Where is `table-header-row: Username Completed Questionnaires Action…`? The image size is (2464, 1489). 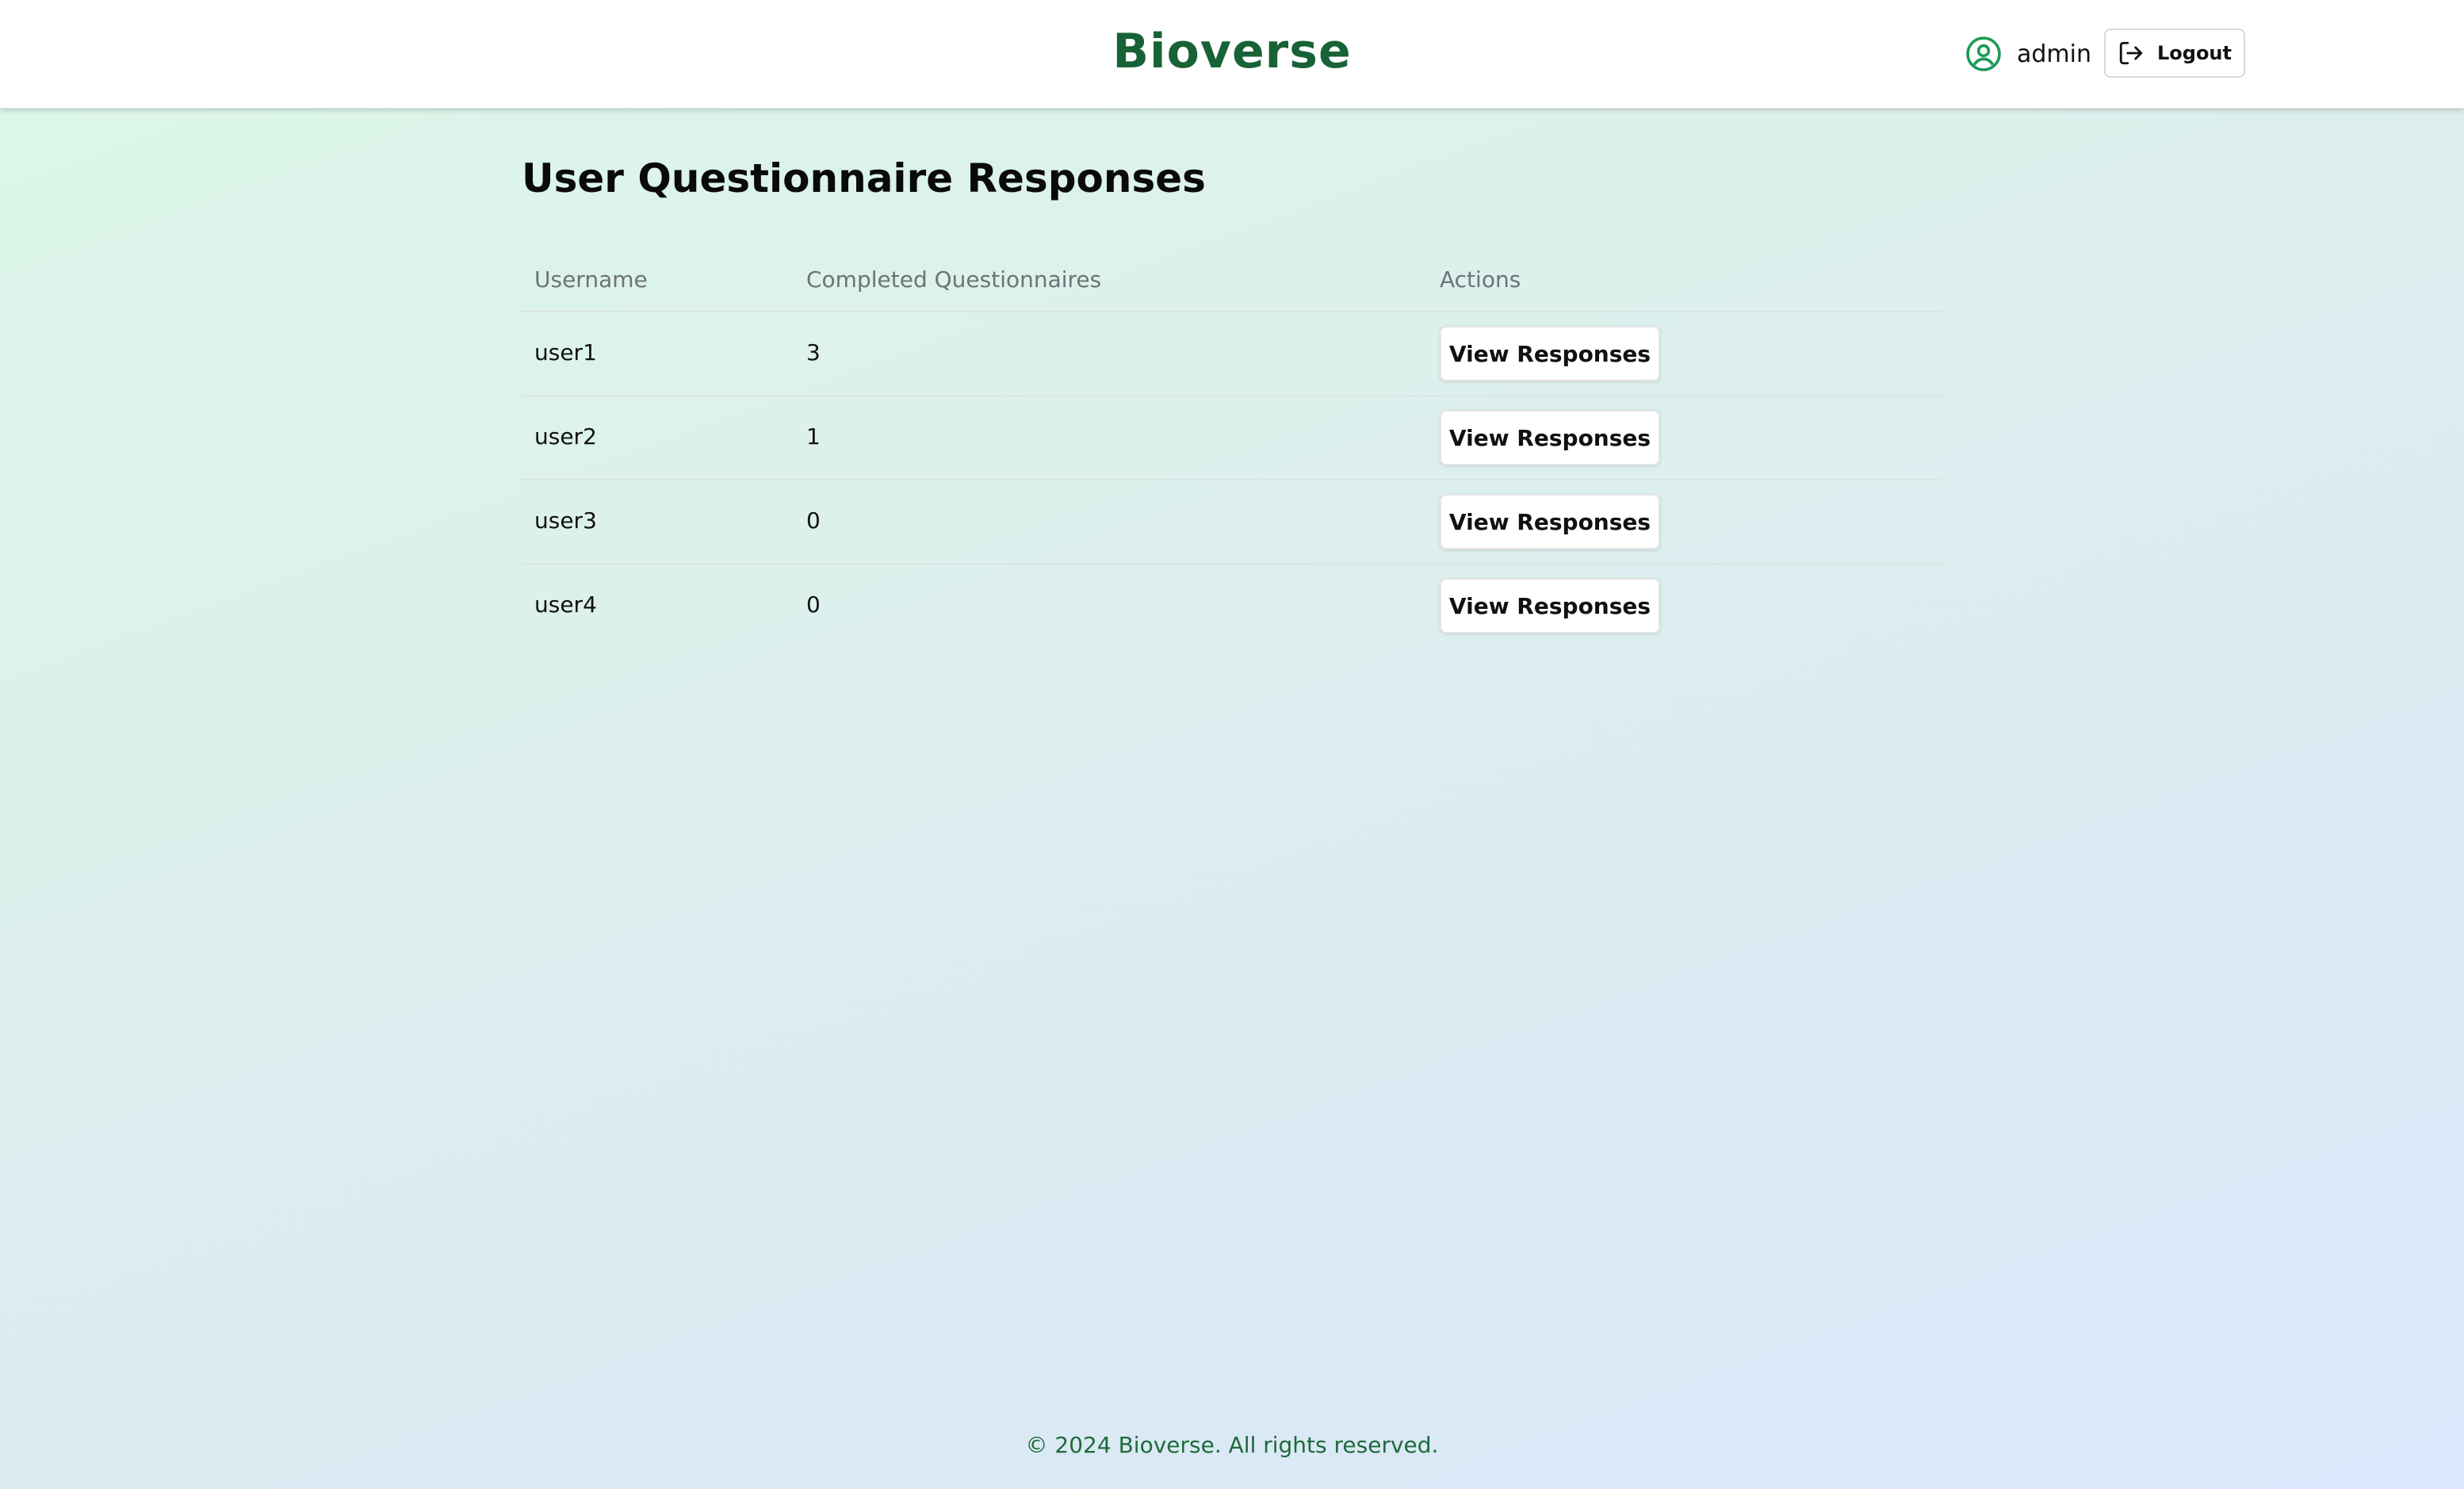 table-header-row: Username Completed Questionnaires Action… is located at coordinates (1232, 280).